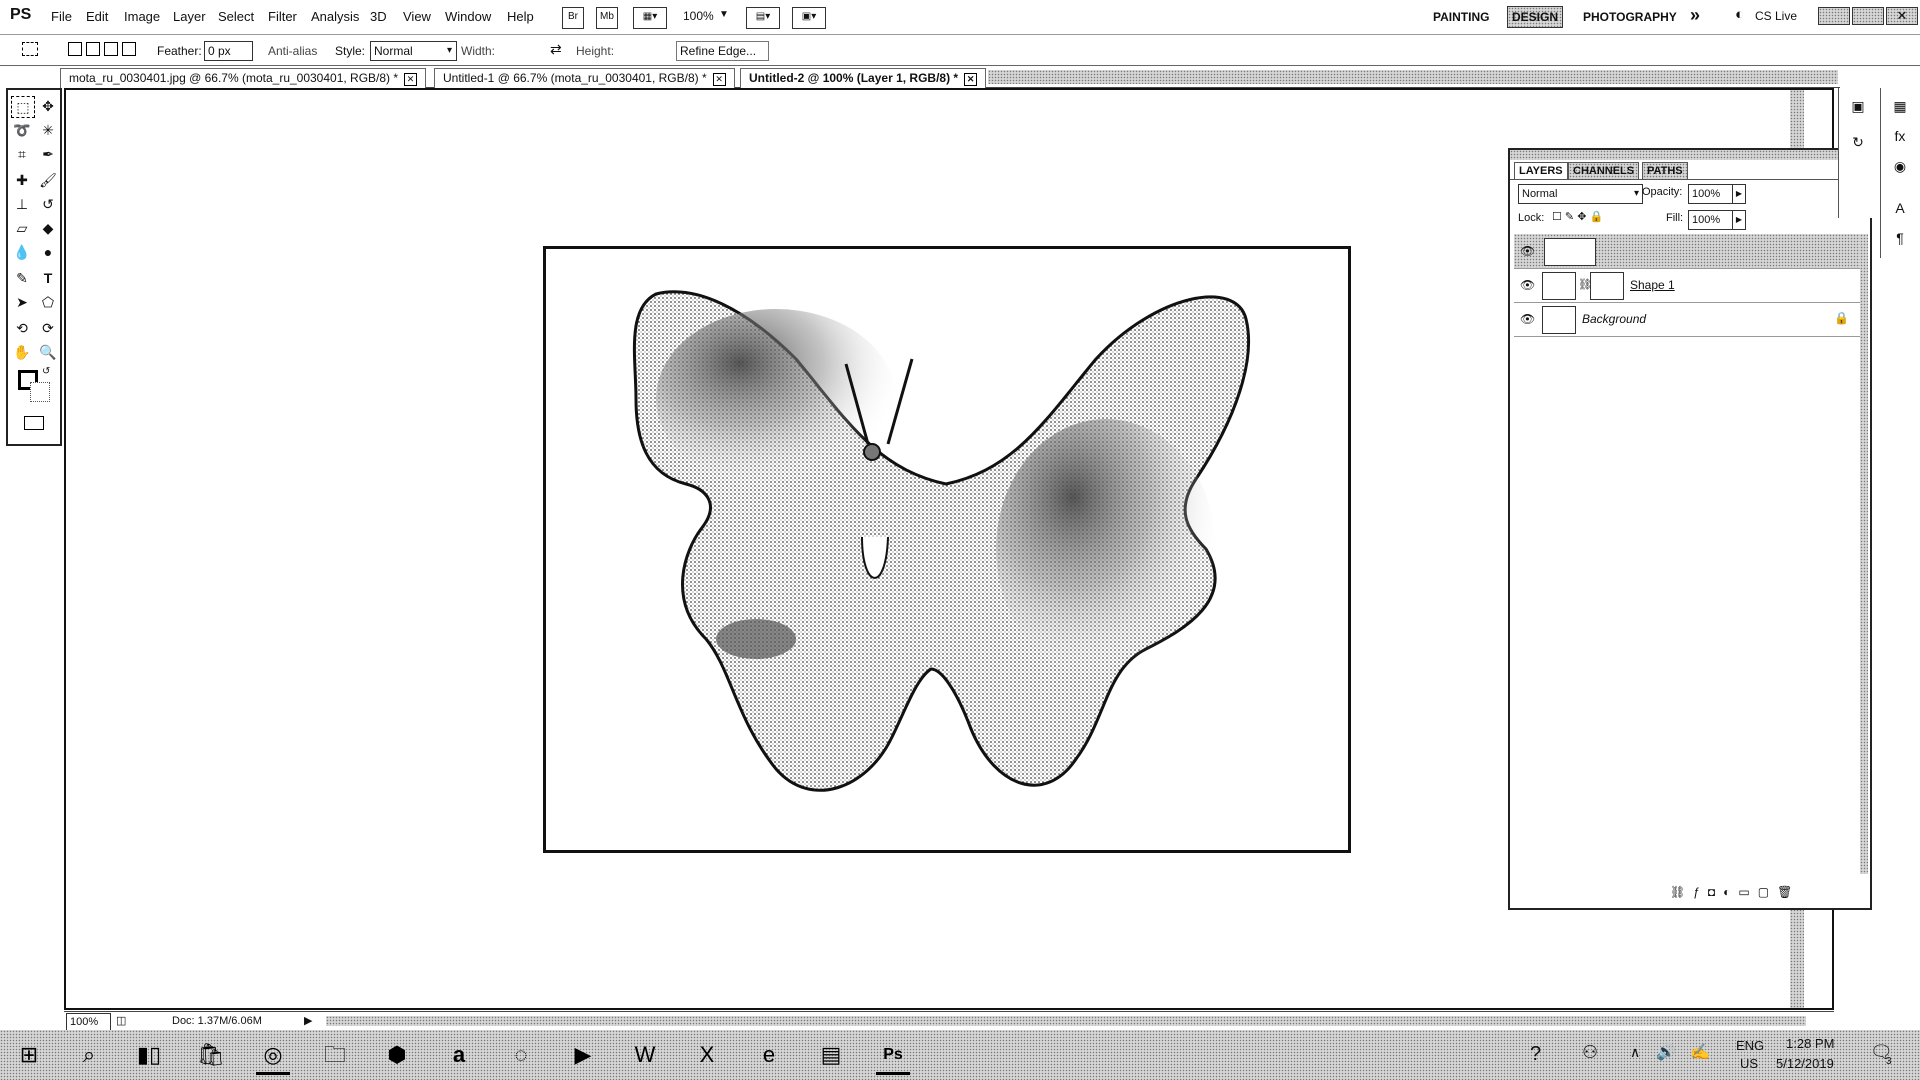 The height and width of the screenshot is (1080, 1920). I want to click on cslive-button: CS Live, so click(1776, 16).